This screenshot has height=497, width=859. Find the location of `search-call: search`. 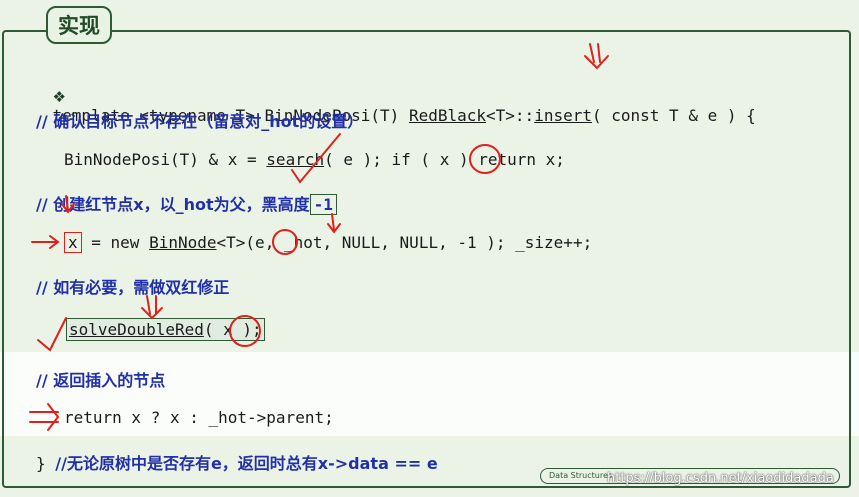

search-call: search is located at coordinates (295, 159).